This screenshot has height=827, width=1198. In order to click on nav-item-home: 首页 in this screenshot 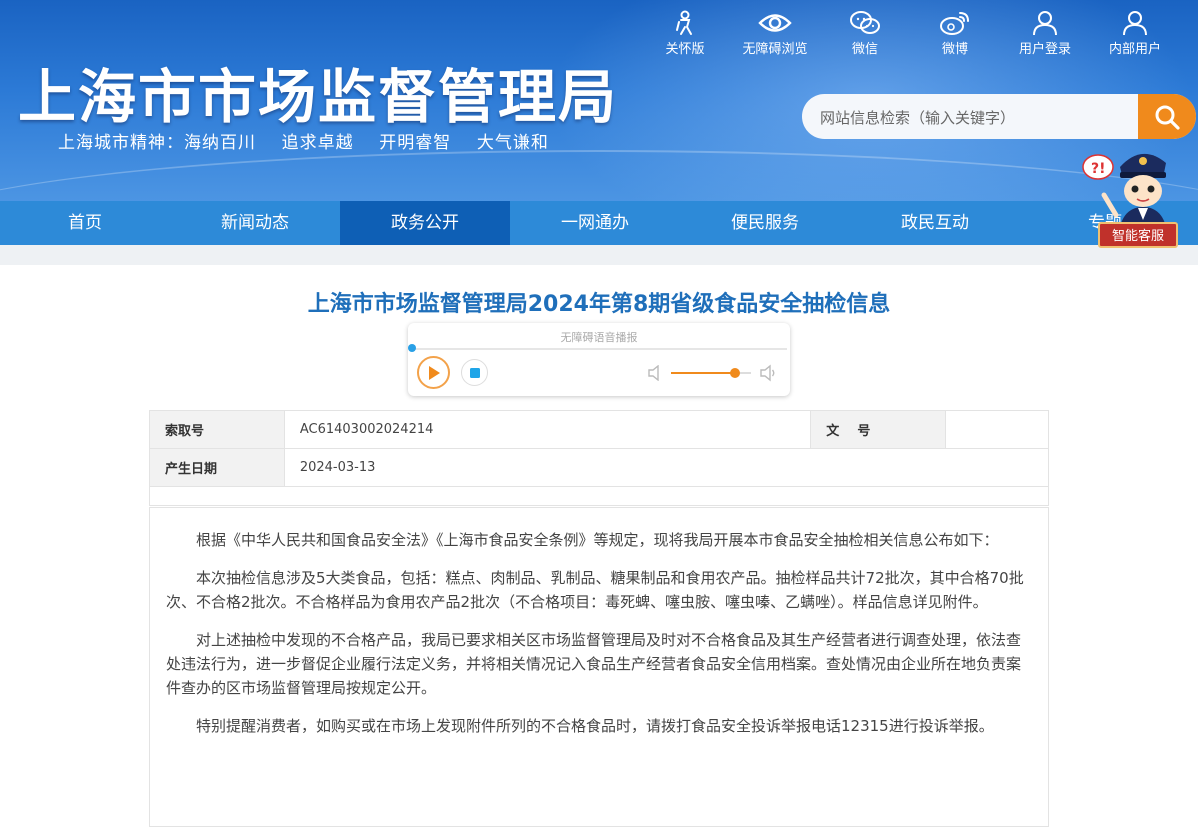, I will do `click(85, 223)`.